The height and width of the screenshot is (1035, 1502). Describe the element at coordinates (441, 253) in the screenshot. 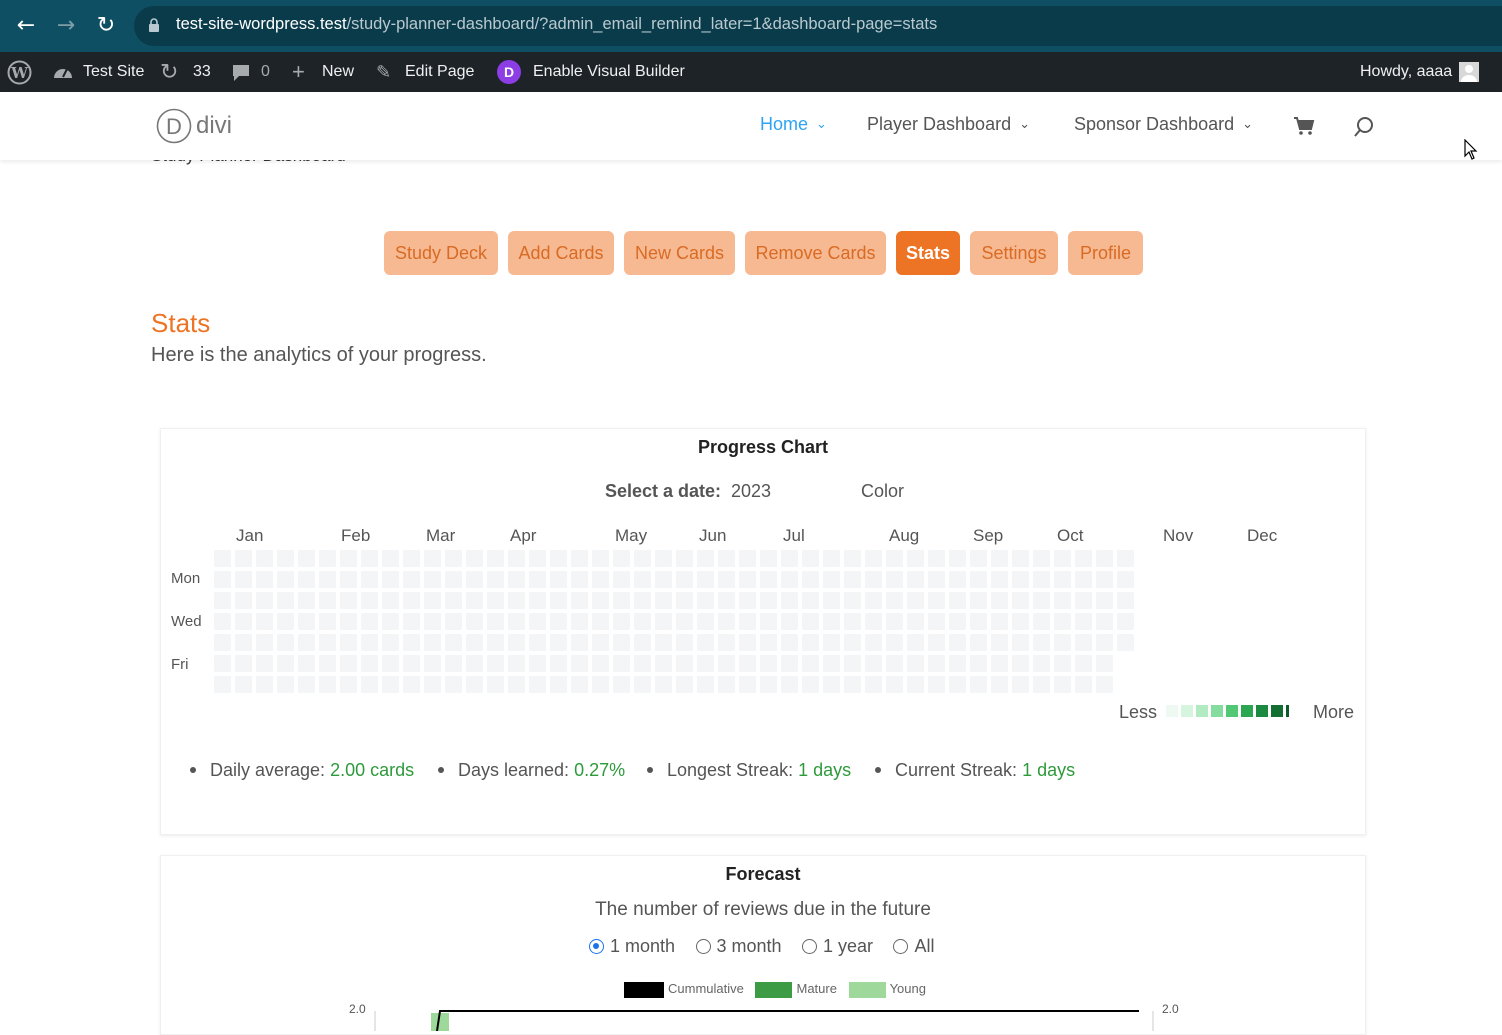

I see `tab-study-deck: Study Deck` at that location.